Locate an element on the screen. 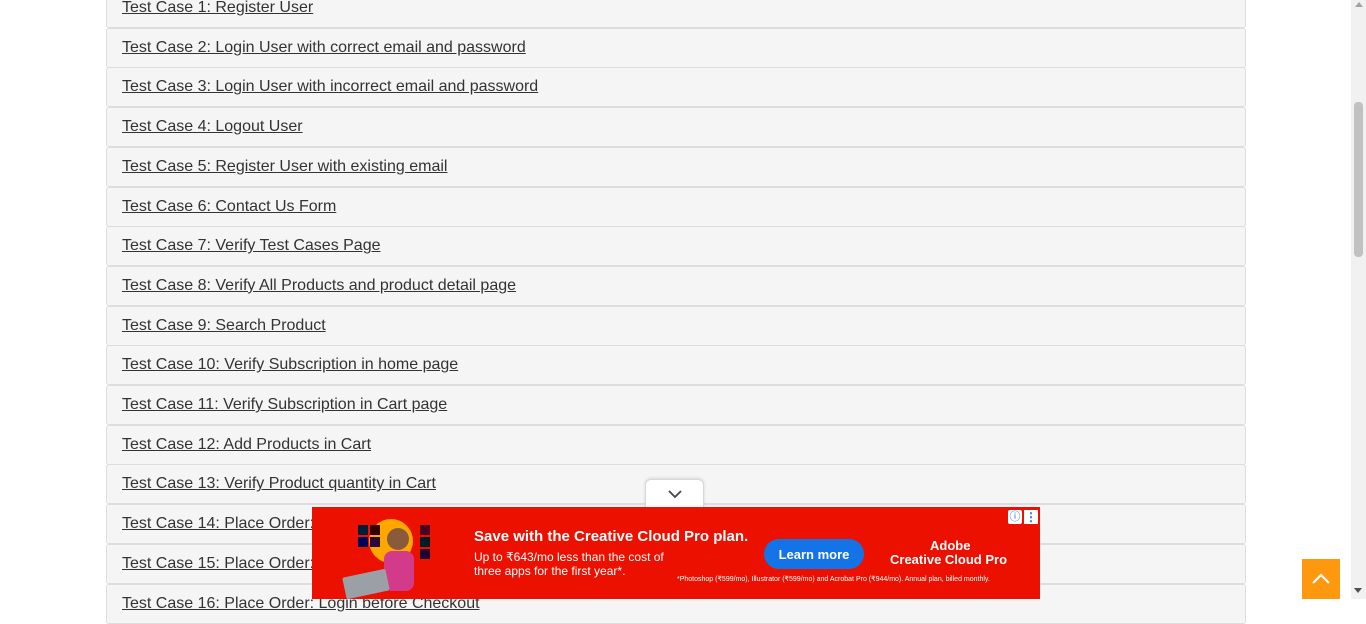  ad-brand-product: Creative Cloud Pro is located at coordinates (949, 559).